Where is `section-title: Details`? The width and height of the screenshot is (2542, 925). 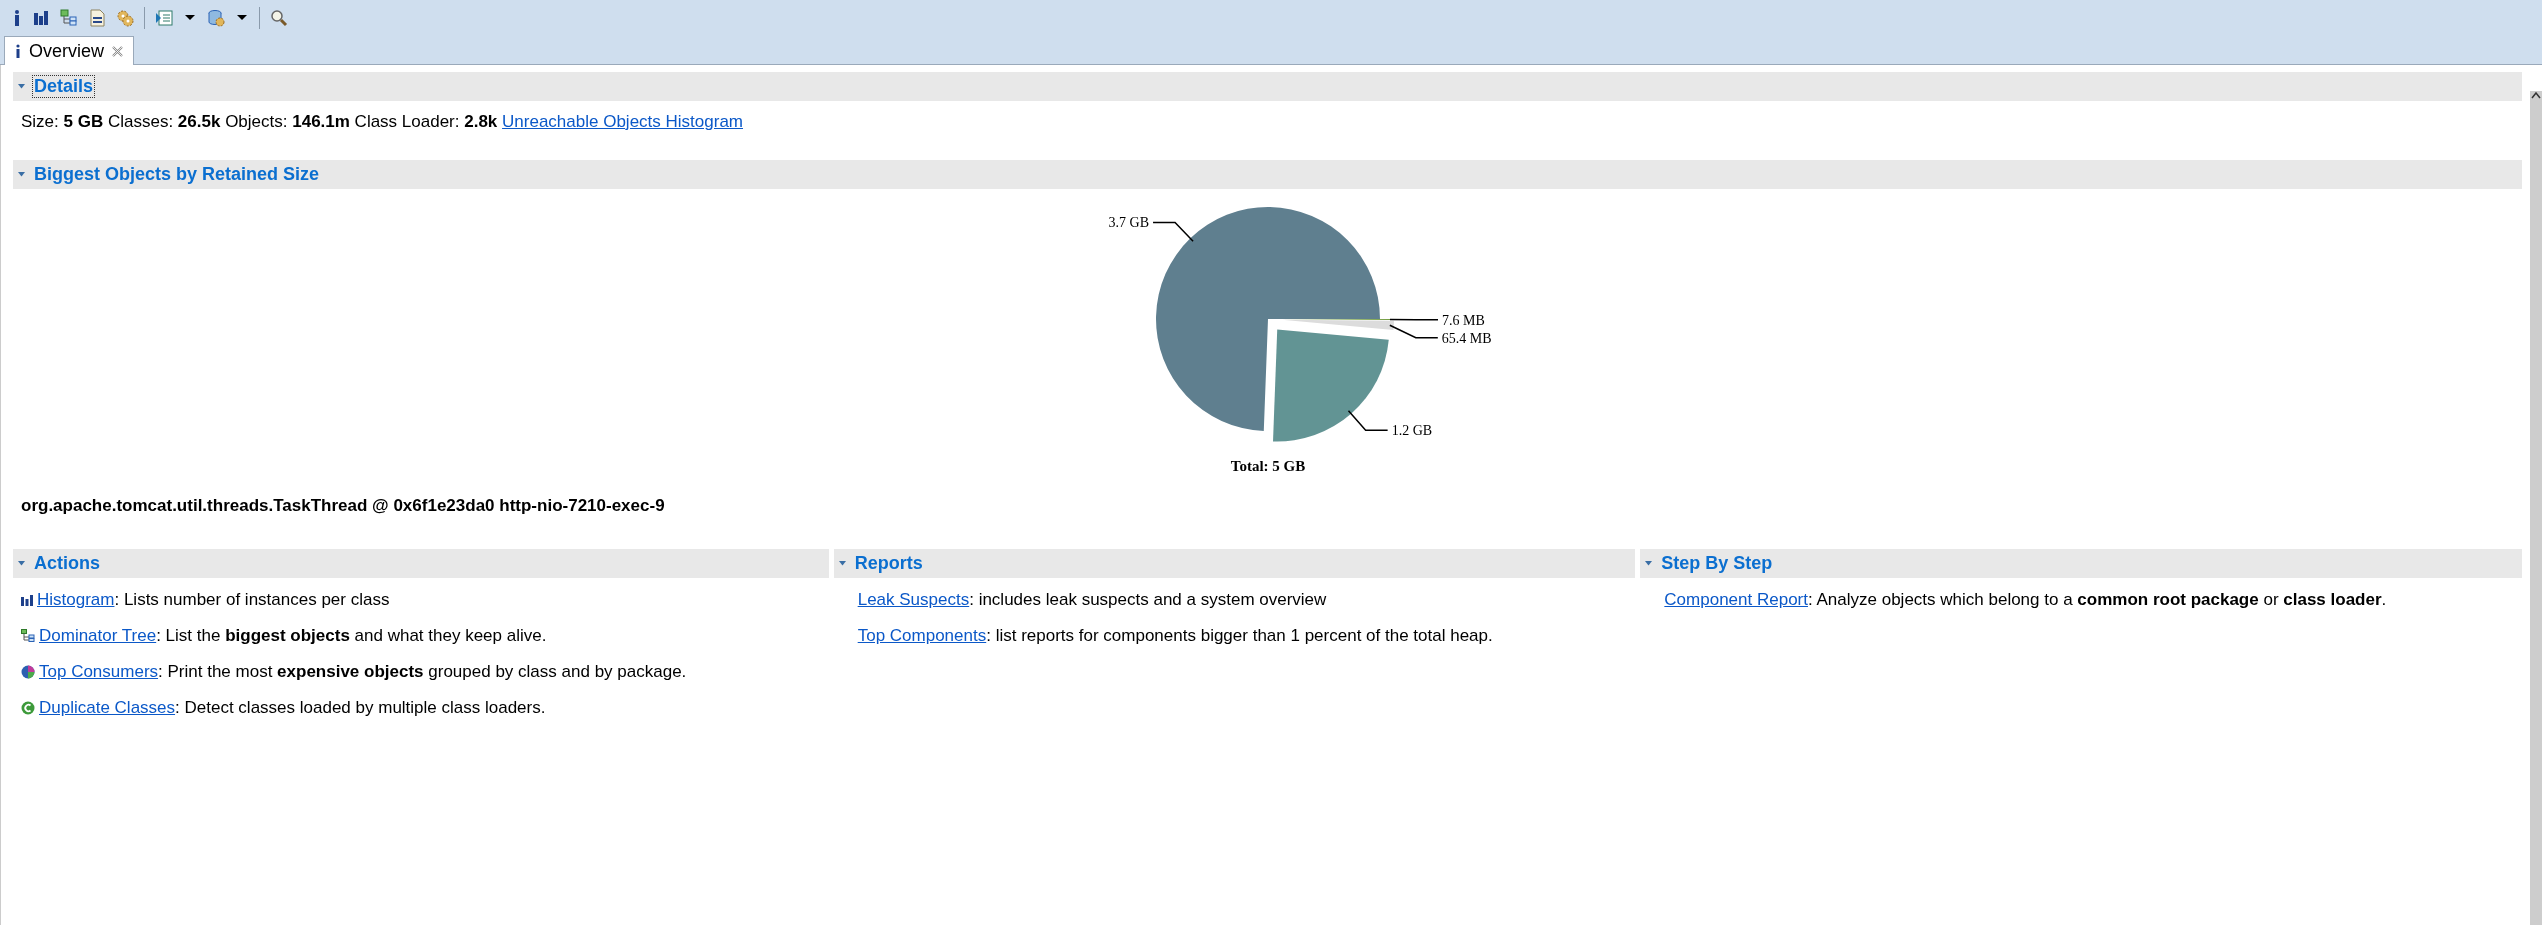
section-title: Details is located at coordinates (64, 86).